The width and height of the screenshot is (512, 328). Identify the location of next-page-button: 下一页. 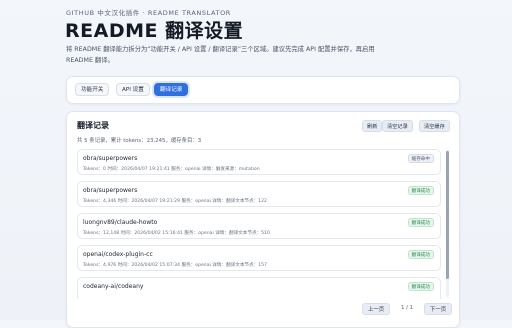
(438, 309).